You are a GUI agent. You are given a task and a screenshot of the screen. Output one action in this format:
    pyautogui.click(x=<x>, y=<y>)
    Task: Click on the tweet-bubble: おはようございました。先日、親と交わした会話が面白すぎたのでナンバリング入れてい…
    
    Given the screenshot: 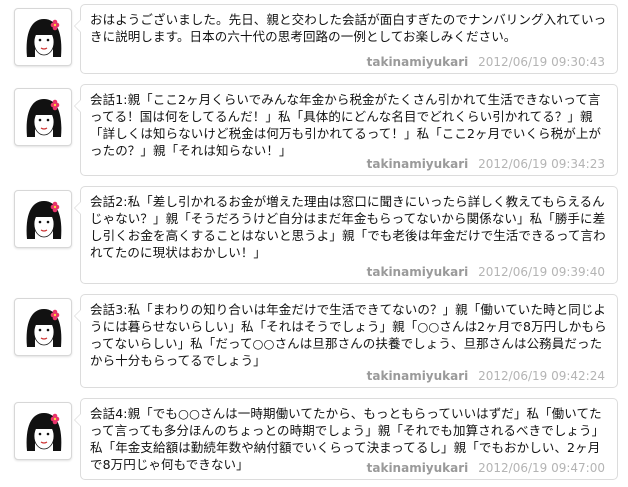 What is the action you would take?
    pyautogui.click(x=346, y=39)
    